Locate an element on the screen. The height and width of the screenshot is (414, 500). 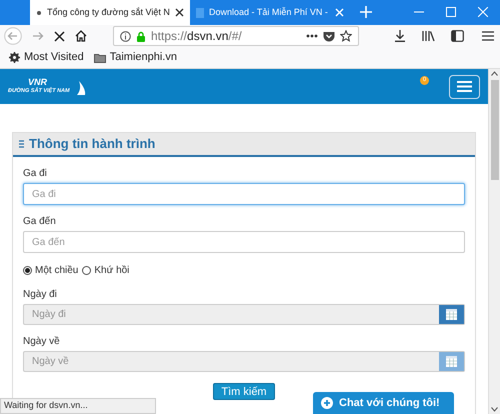
page-icon is located at coordinates (200, 13).